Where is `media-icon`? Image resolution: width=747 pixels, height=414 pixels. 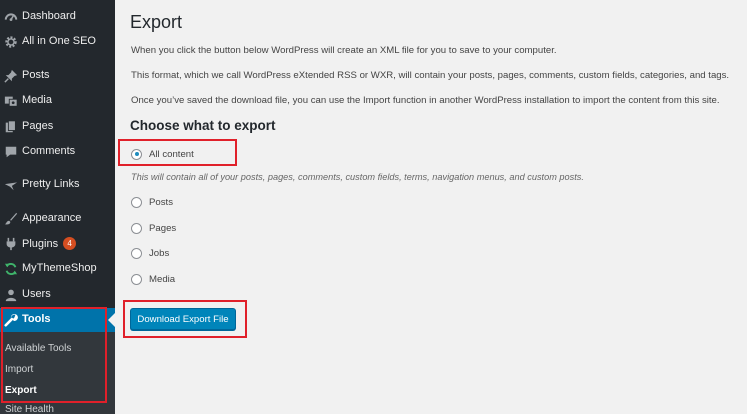
media-icon is located at coordinates (11, 101).